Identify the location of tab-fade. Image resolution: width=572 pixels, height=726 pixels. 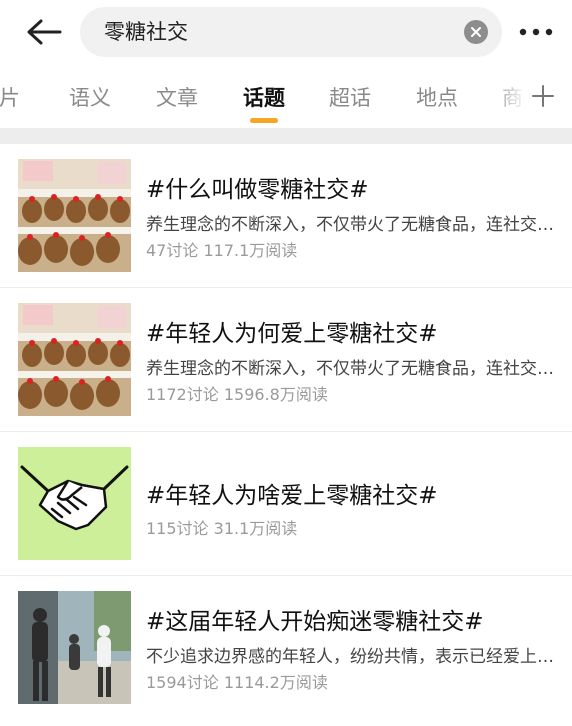
(508, 96).